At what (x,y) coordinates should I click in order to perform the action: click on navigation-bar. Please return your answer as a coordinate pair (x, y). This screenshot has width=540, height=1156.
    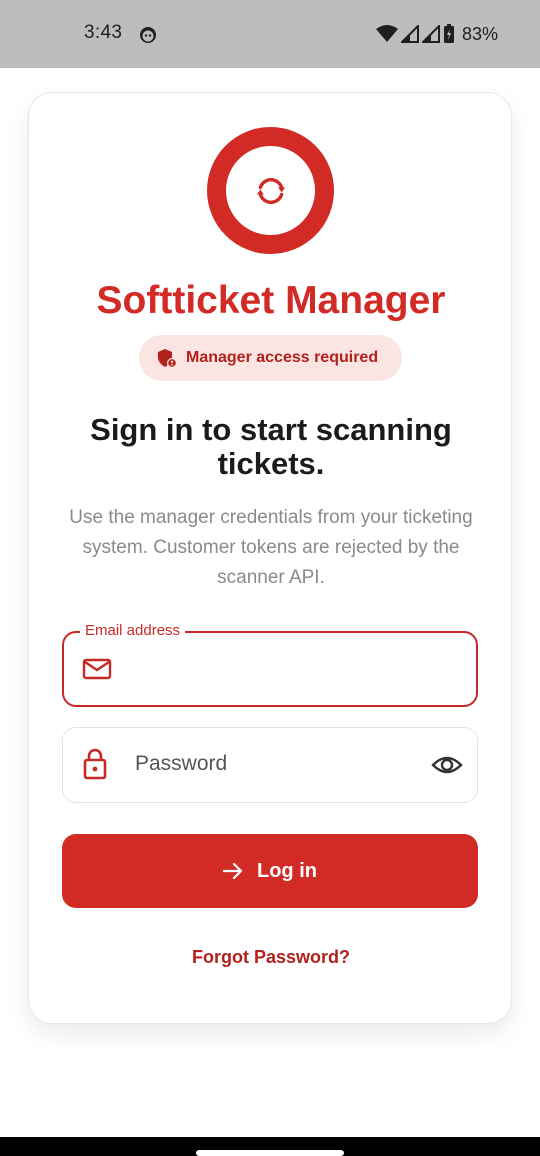
    Looking at the image, I should click on (270, 1146).